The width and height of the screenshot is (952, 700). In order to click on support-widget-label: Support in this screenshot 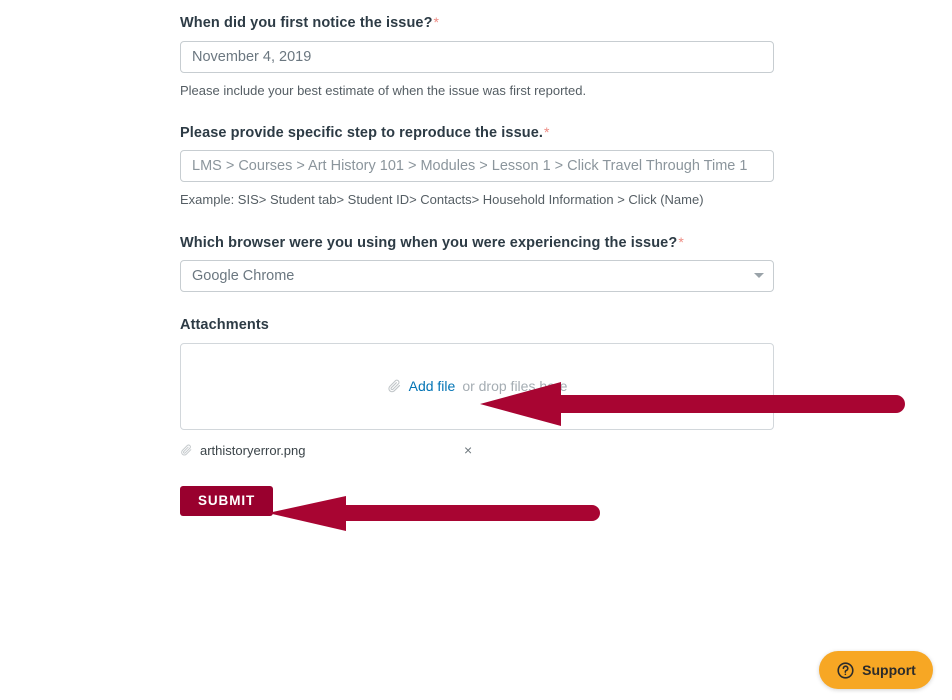, I will do `click(889, 670)`.